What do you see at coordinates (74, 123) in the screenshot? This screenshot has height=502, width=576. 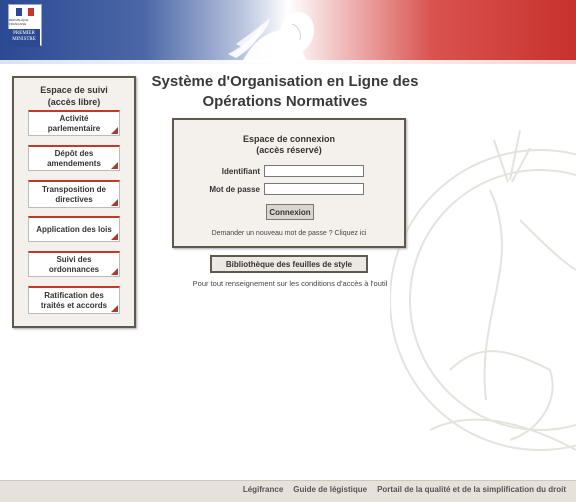 I see `menu-item-activite-parlementaire: Activité parlementaire` at bounding box center [74, 123].